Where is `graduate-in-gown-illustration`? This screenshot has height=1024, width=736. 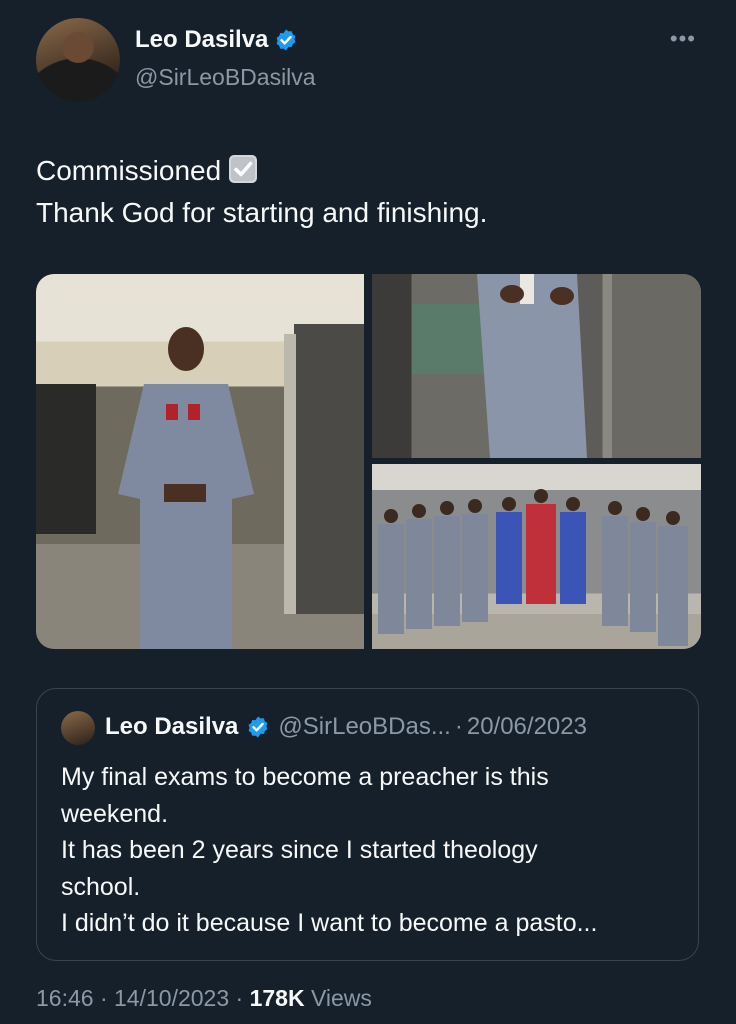
graduate-in-gown-illustration is located at coordinates (200, 486).